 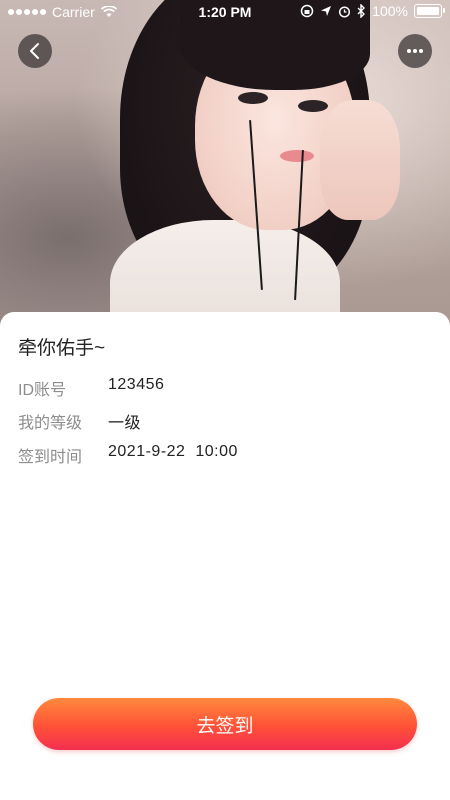 What do you see at coordinates (62, 348) in the screenshot?
I see `profile-name: 牵你佑手~` at bounding box center [62, 348].